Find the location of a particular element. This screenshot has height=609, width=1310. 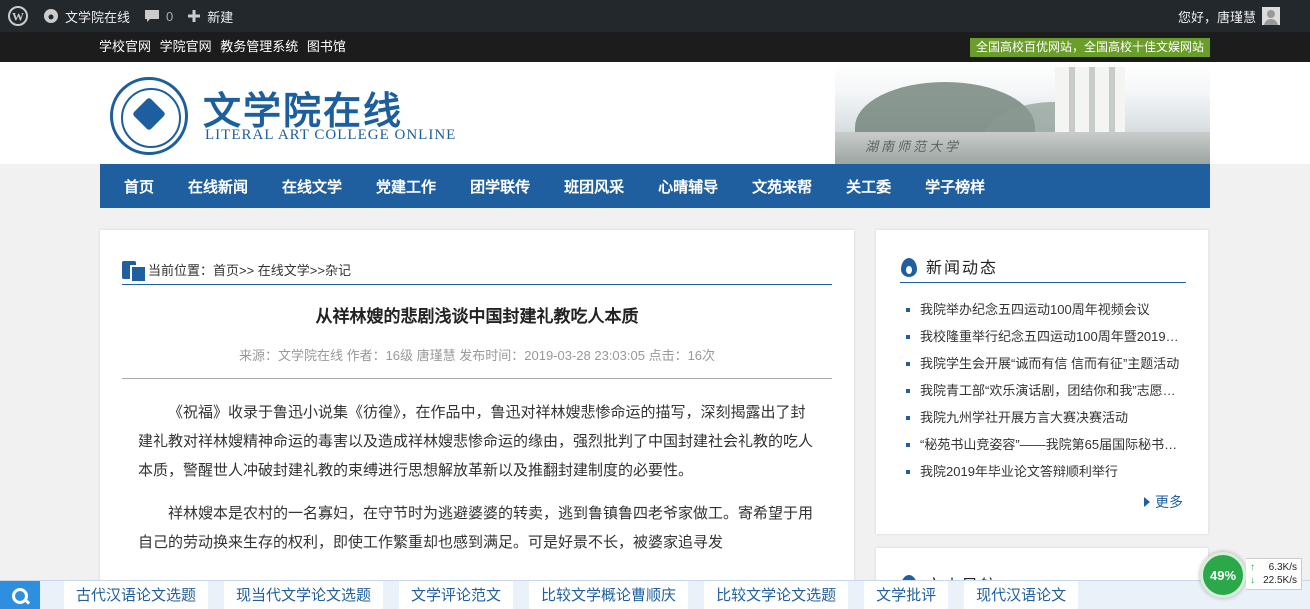

plus-icon is located at coordinates (194, 16).